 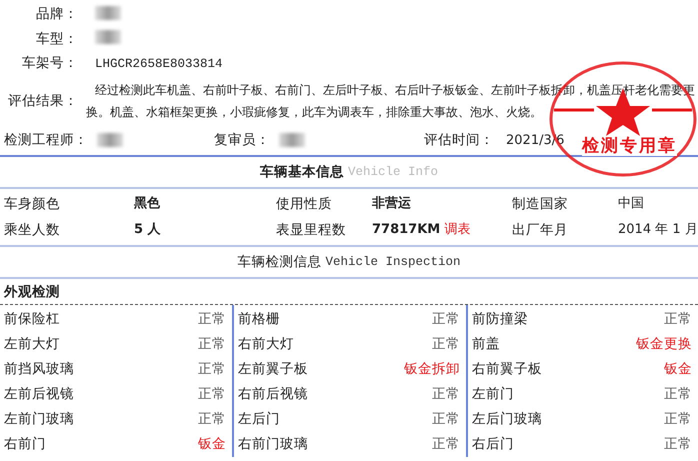 What do you see at coordinates (459, 140) in the screenshot?
I see `field-label: 评估时间：` at bounding box center [459, 140].